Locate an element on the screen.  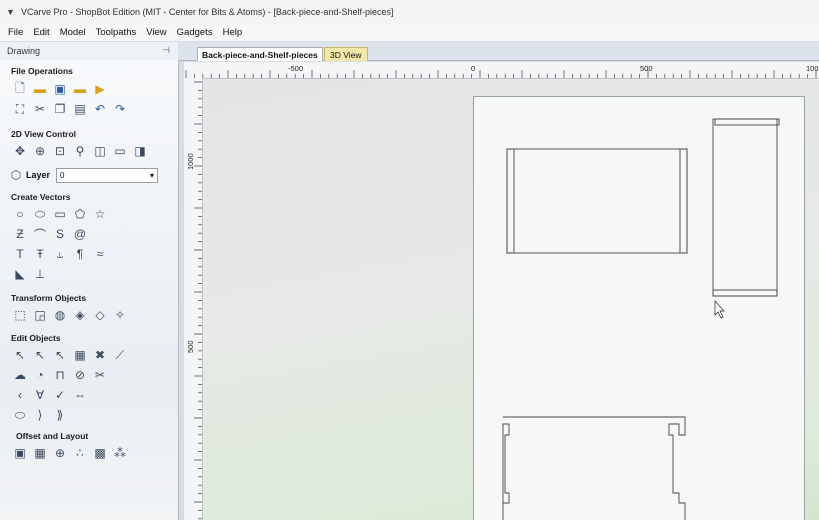
redo-icon: ↷ is located at coordinates (120, 109).